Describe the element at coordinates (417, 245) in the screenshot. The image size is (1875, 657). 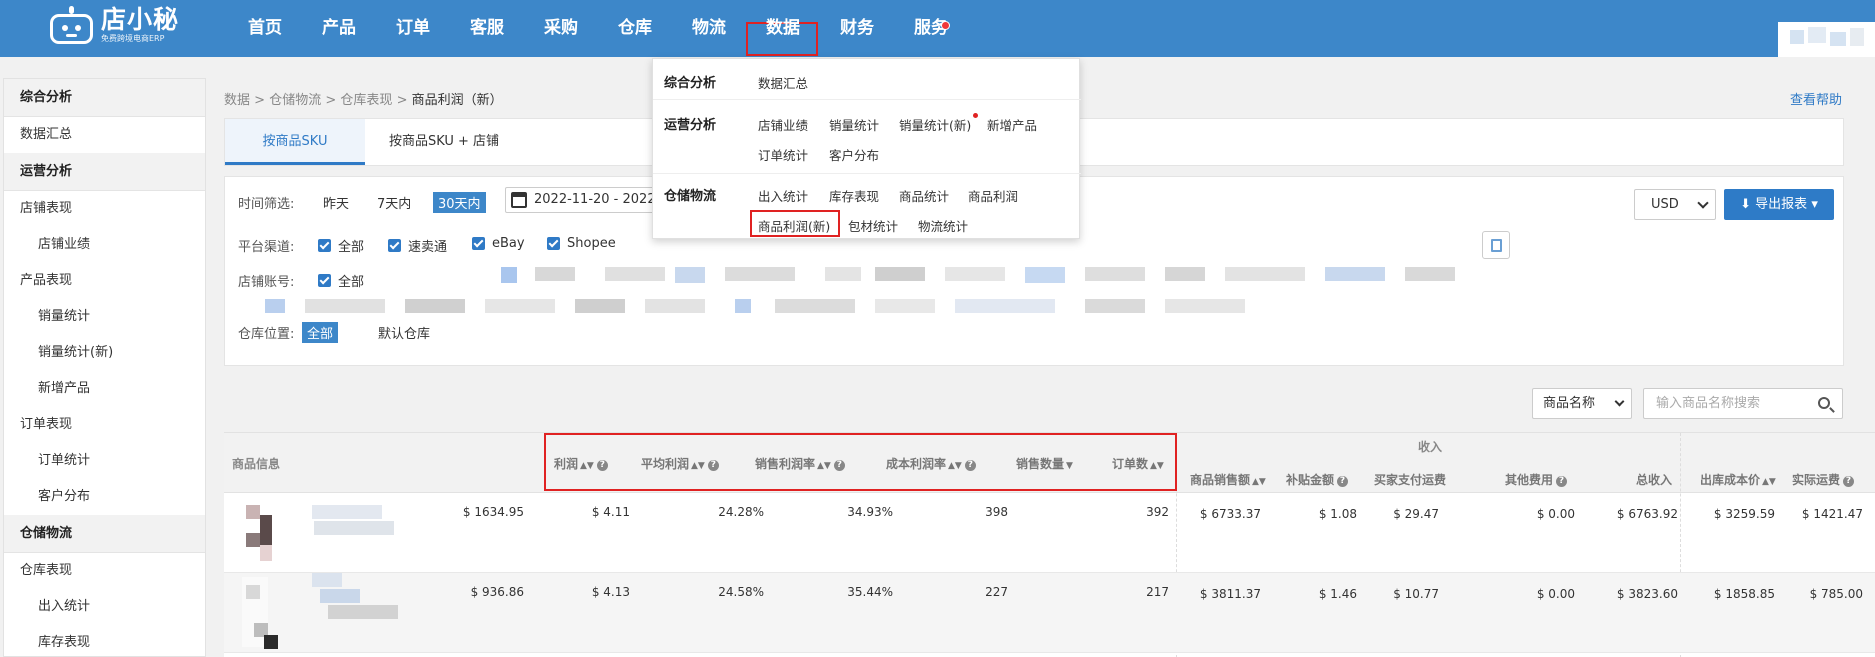
I see `platform-aliexpress-checkbox: 速卖通` at that location.